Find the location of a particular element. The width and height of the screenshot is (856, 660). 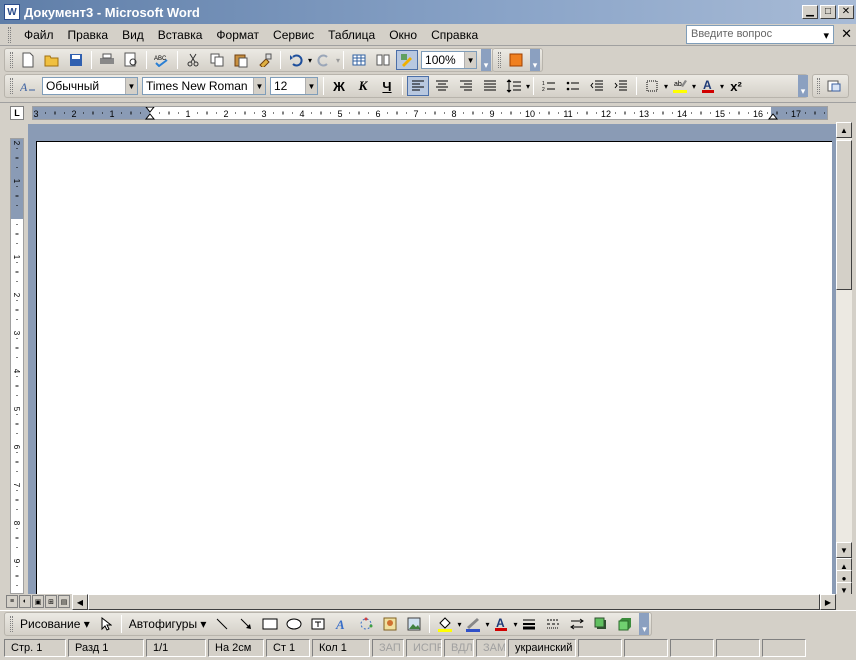

status-language: украинский is located at coordinates (542, 648).